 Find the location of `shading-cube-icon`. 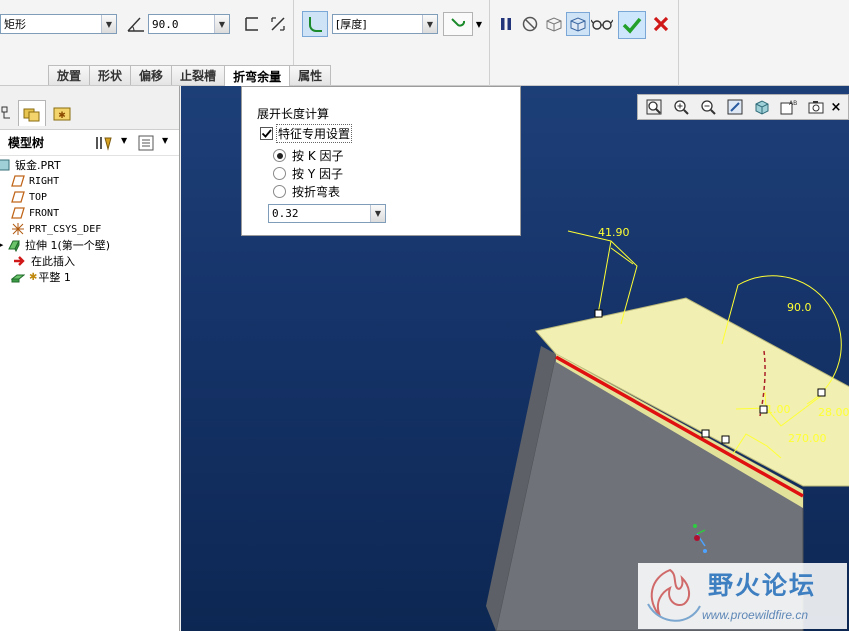

shading-cube-icon is located at coordinates (762, 107).